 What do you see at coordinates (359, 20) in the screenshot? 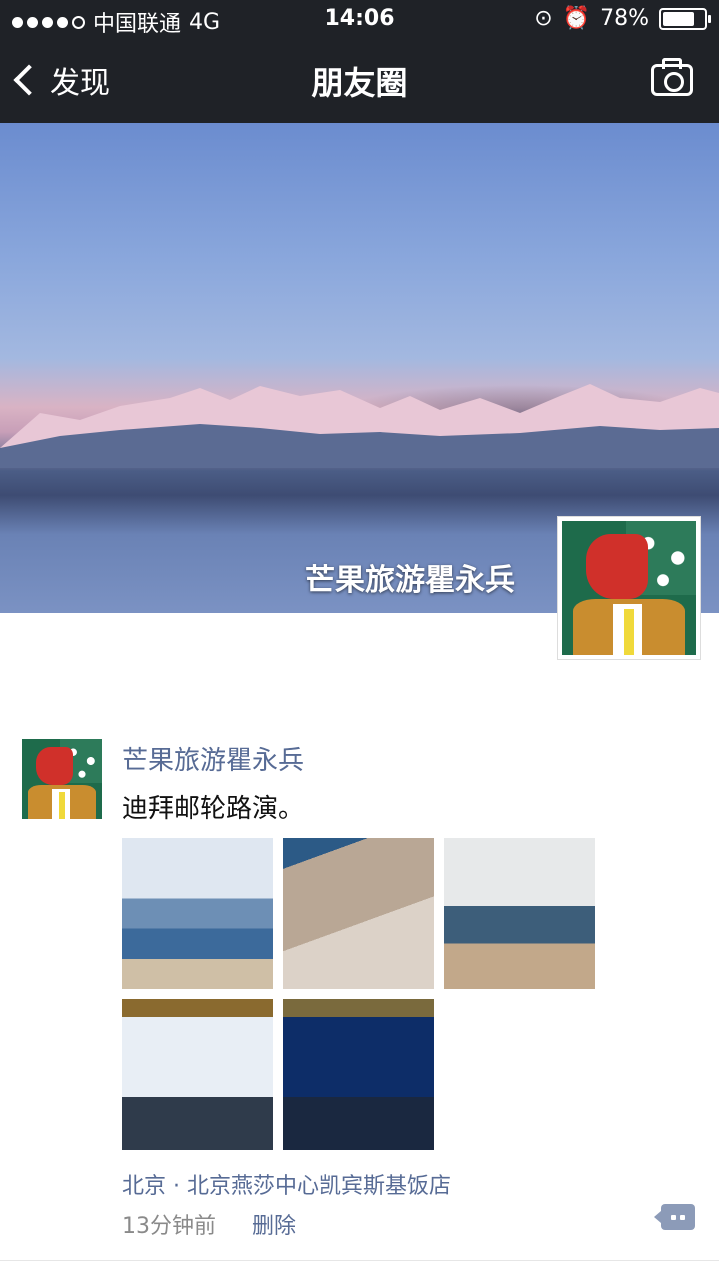
I see `status-bar: 中国联通 4G 14:06 ⊙ ⏰ 78%` at bounding box center [359, 20].